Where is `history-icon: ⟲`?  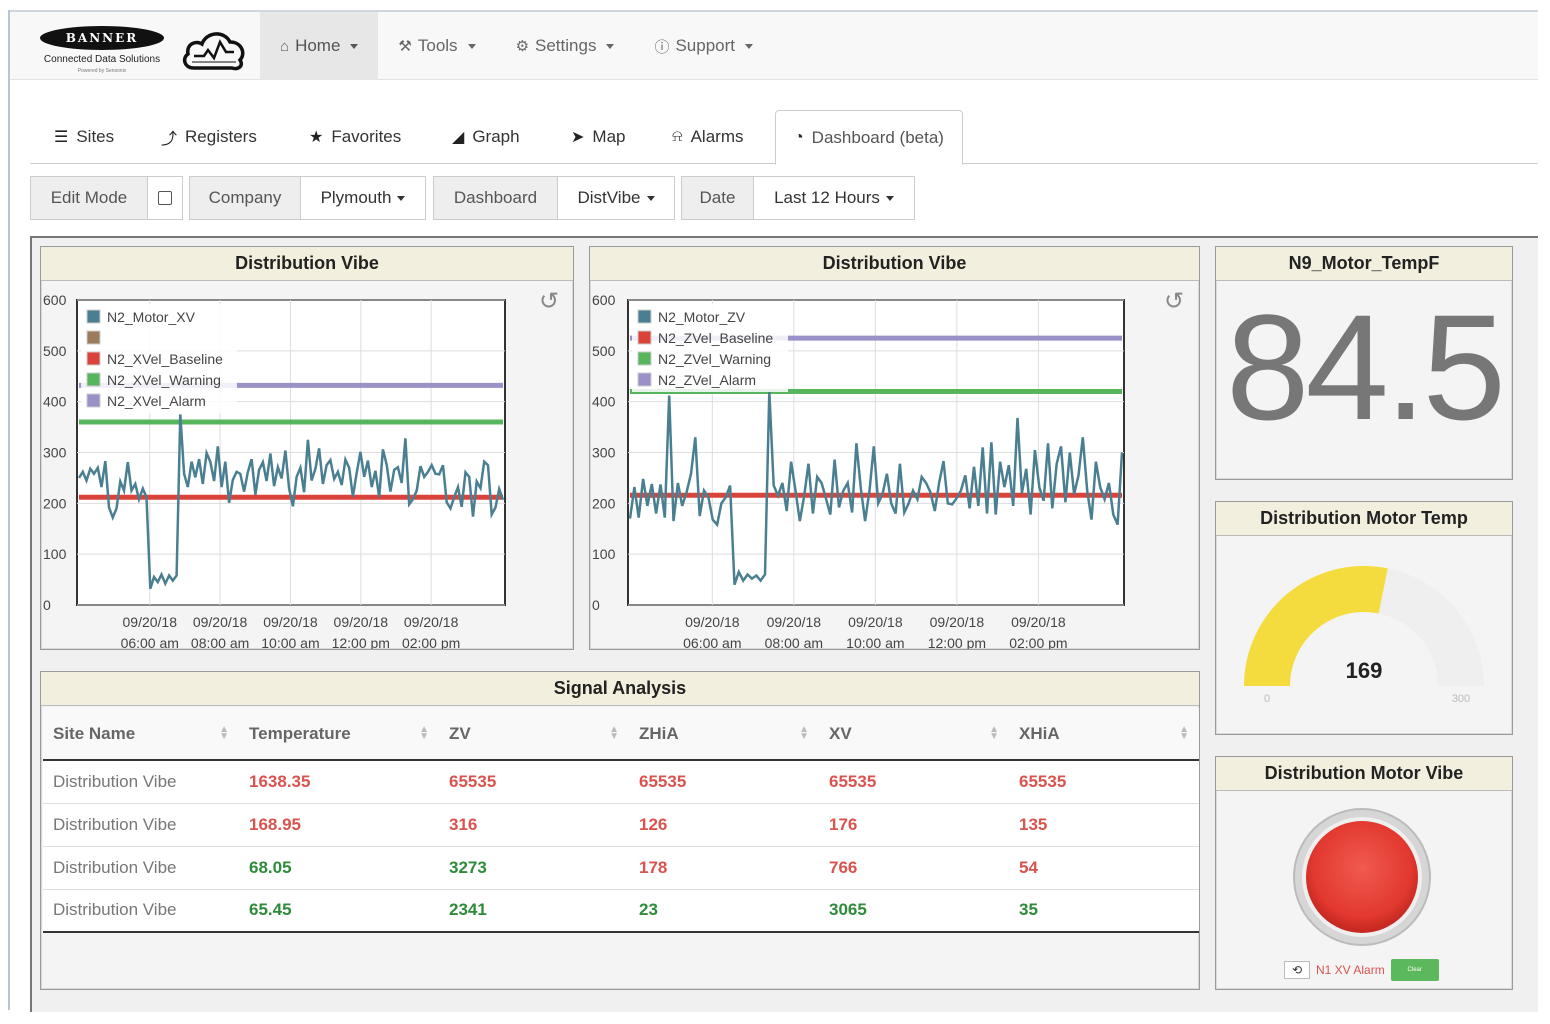 history-icon: ⟲ is located at coordinates (1297, 970).